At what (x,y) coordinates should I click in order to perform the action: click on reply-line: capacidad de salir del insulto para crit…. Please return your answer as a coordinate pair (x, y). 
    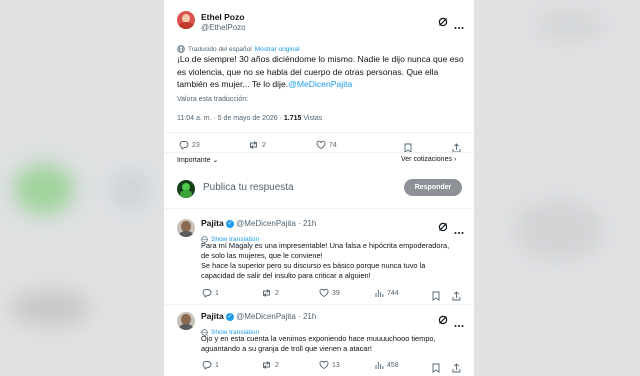
    Looking at the image, I should click on (286, 275).